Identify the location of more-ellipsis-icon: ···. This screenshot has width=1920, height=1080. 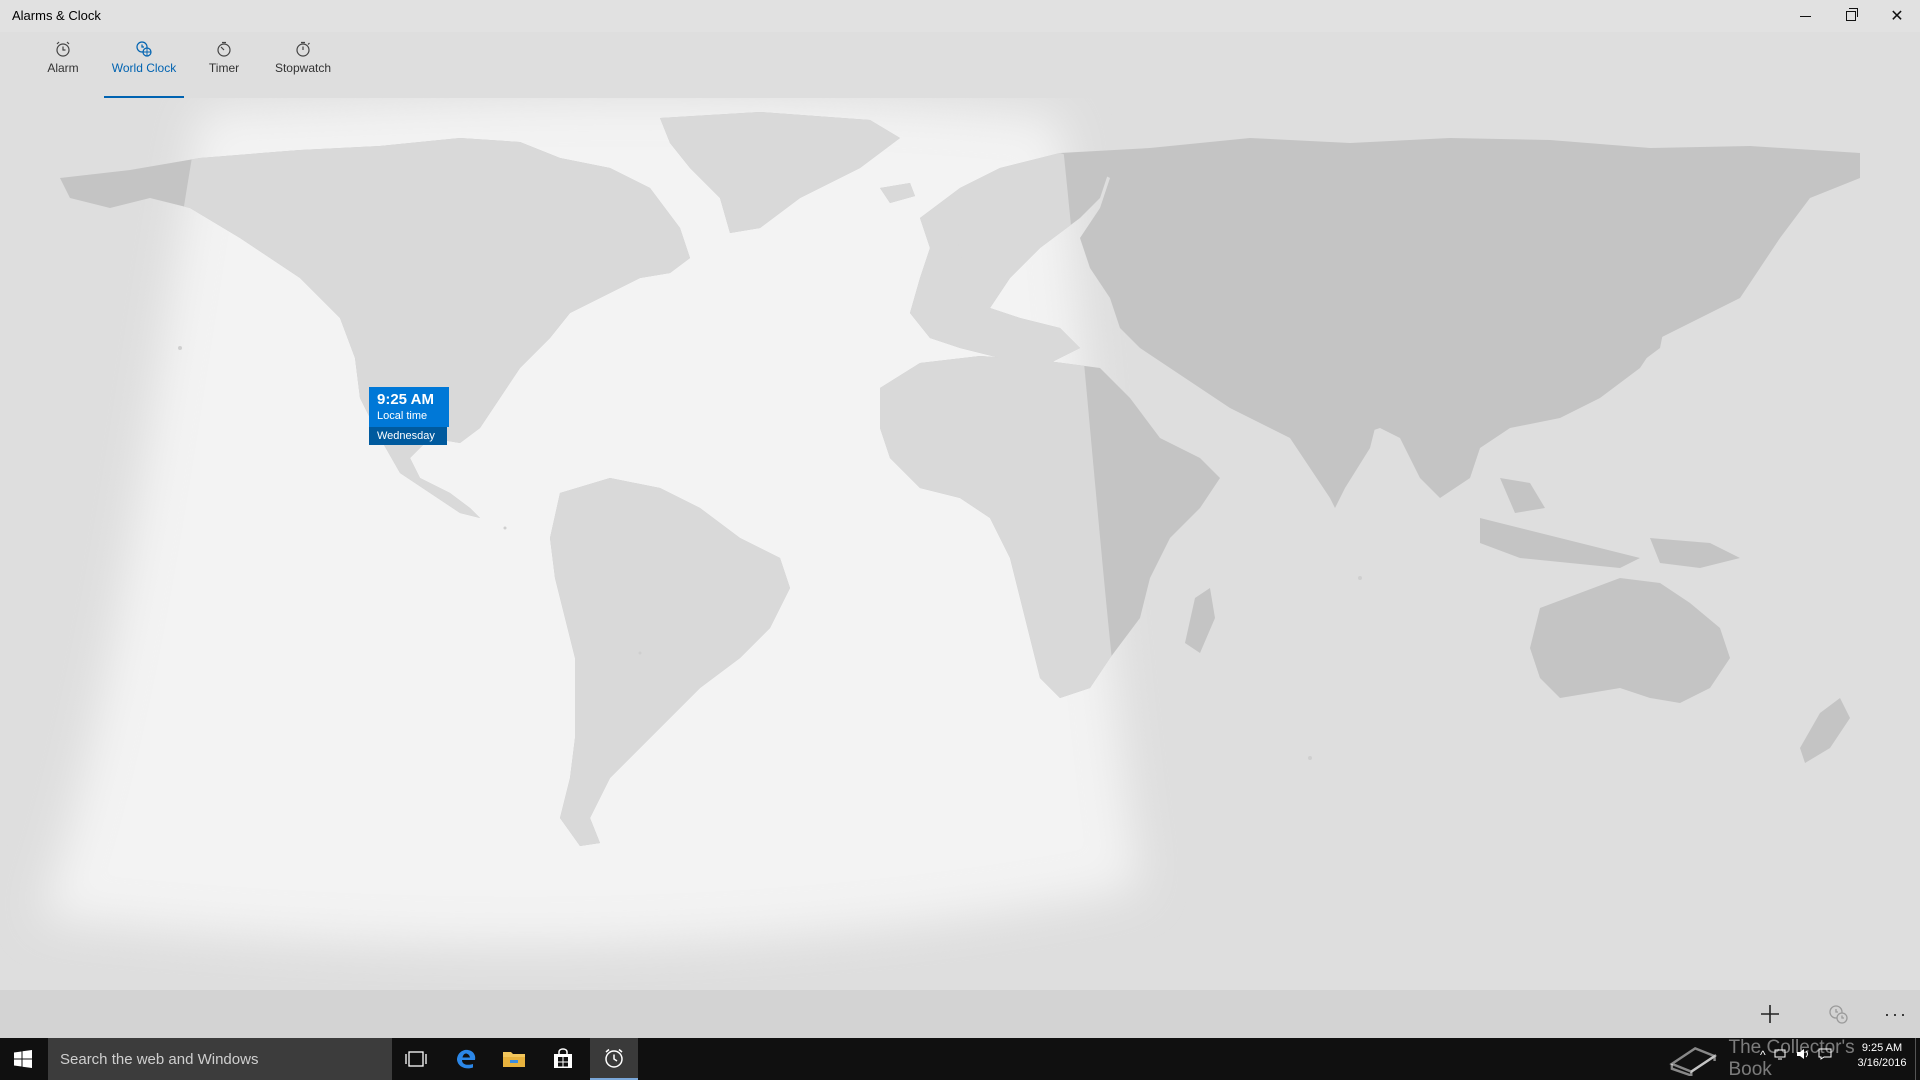
(1896, 1013).